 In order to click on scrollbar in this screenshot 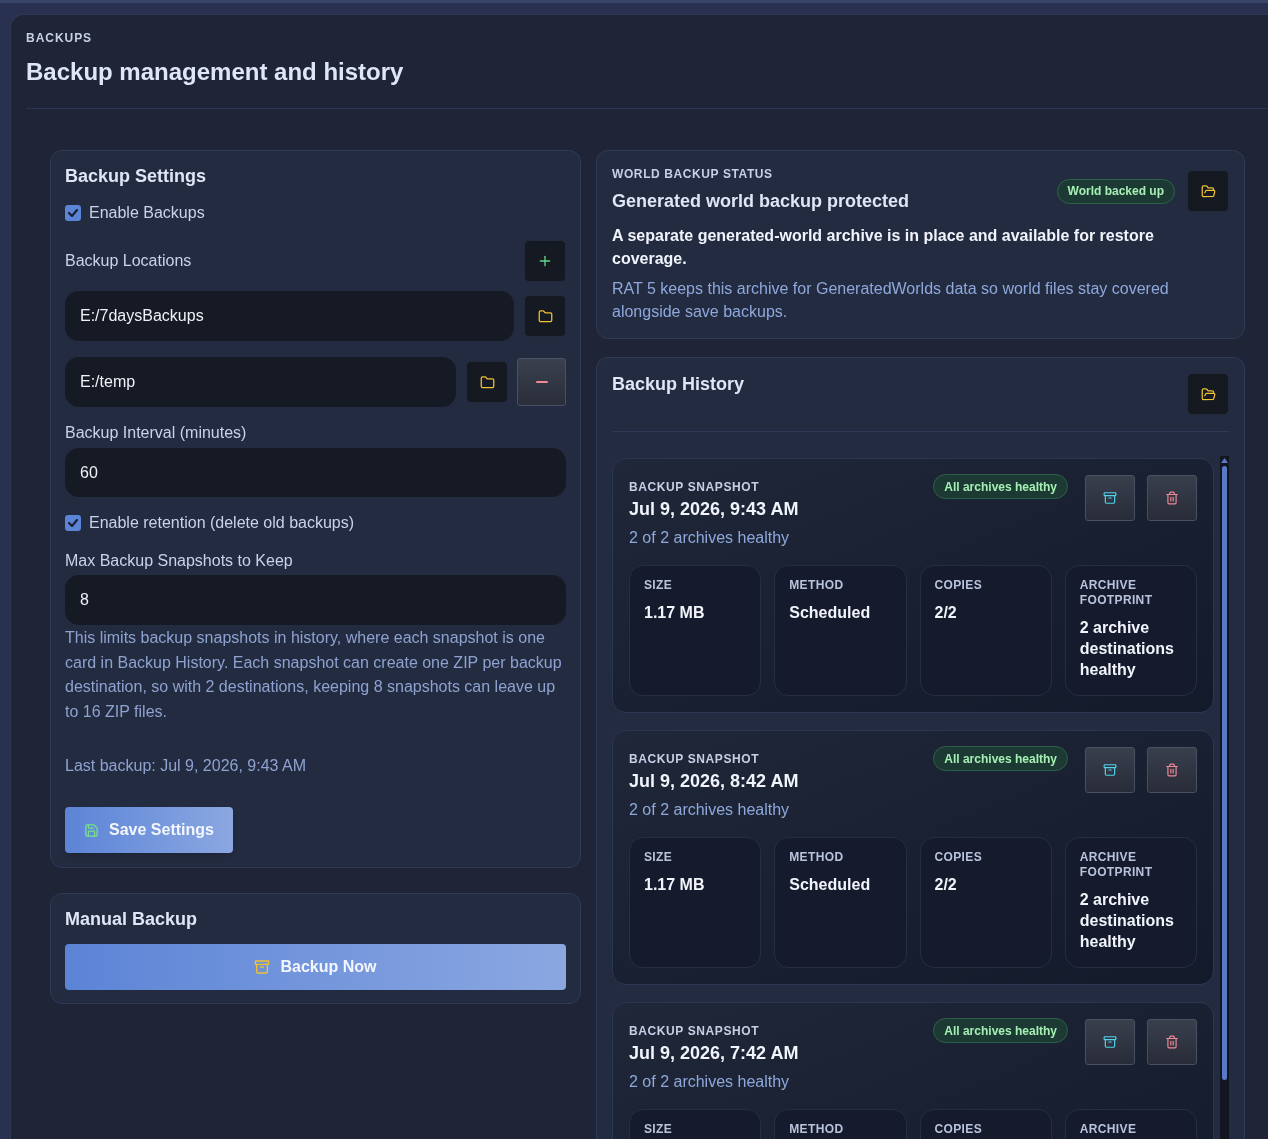, I will do `click(1224, 797)`.